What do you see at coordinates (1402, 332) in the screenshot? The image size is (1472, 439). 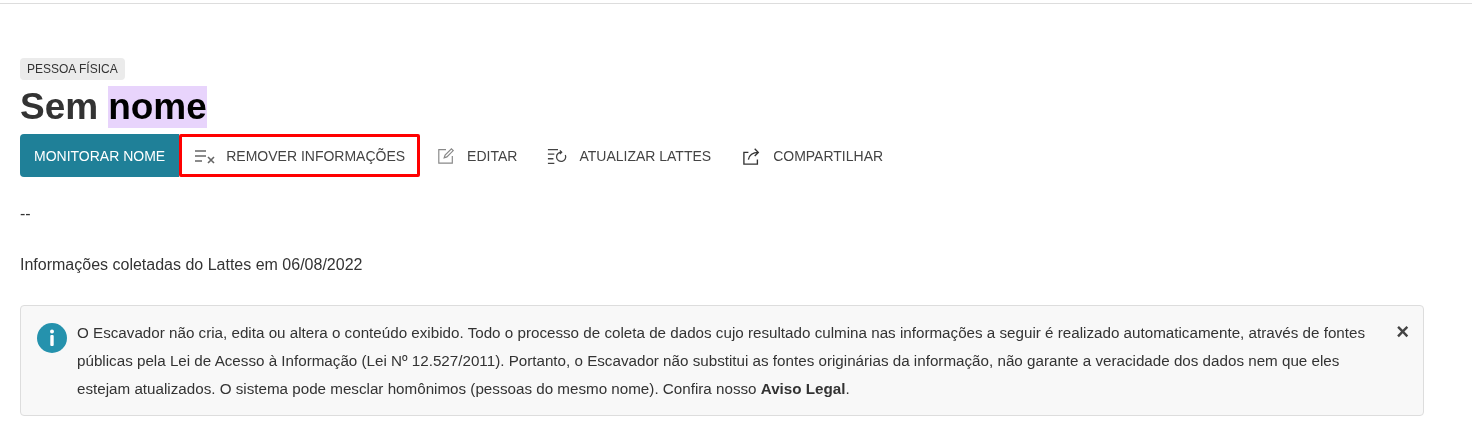 I see `close-button: ×` at bounding box center [1402, 332].